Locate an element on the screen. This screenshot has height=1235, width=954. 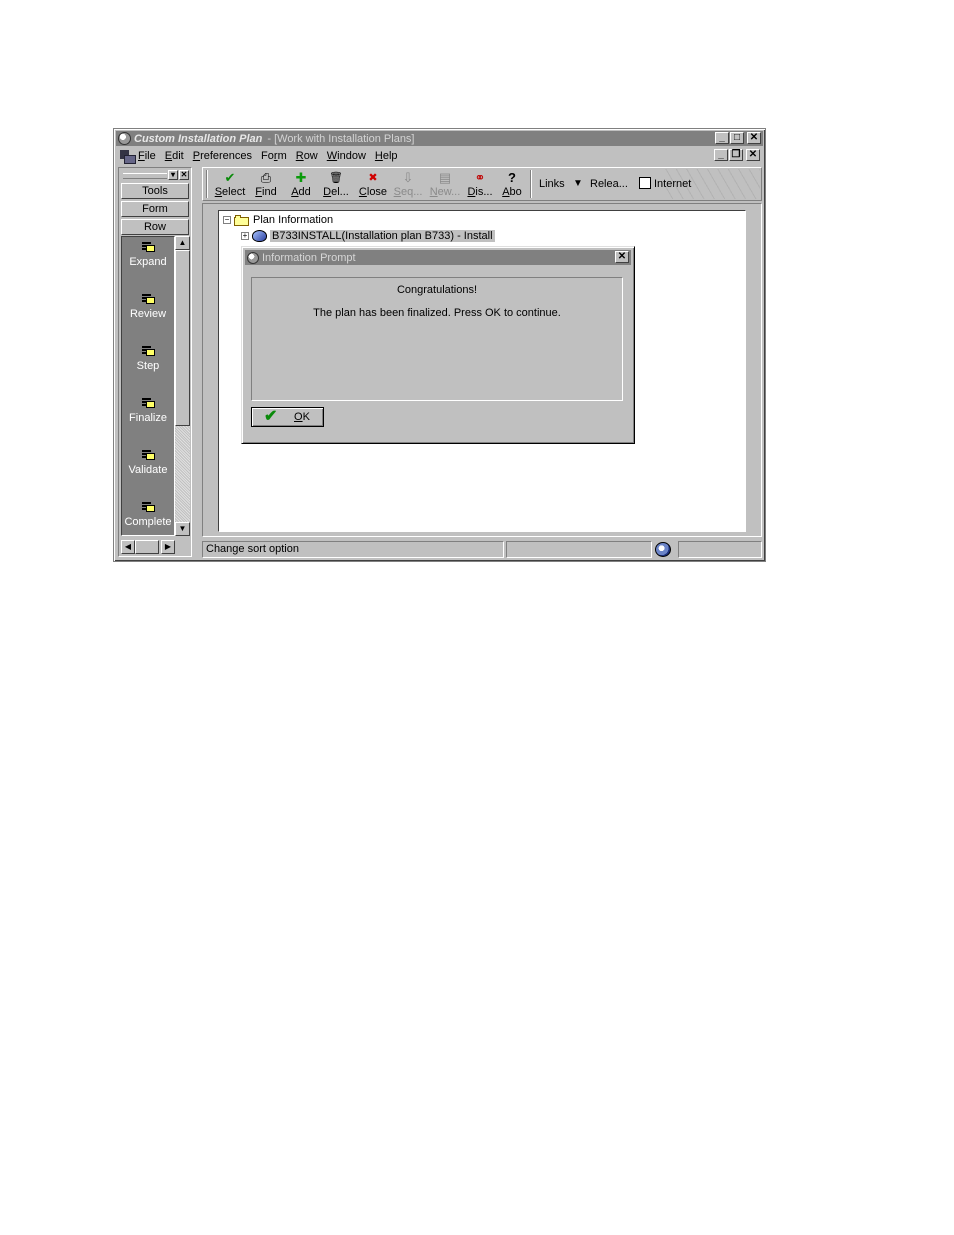
scroll-left-arrow-icon: ◀ is located at coordinates (128, 547).